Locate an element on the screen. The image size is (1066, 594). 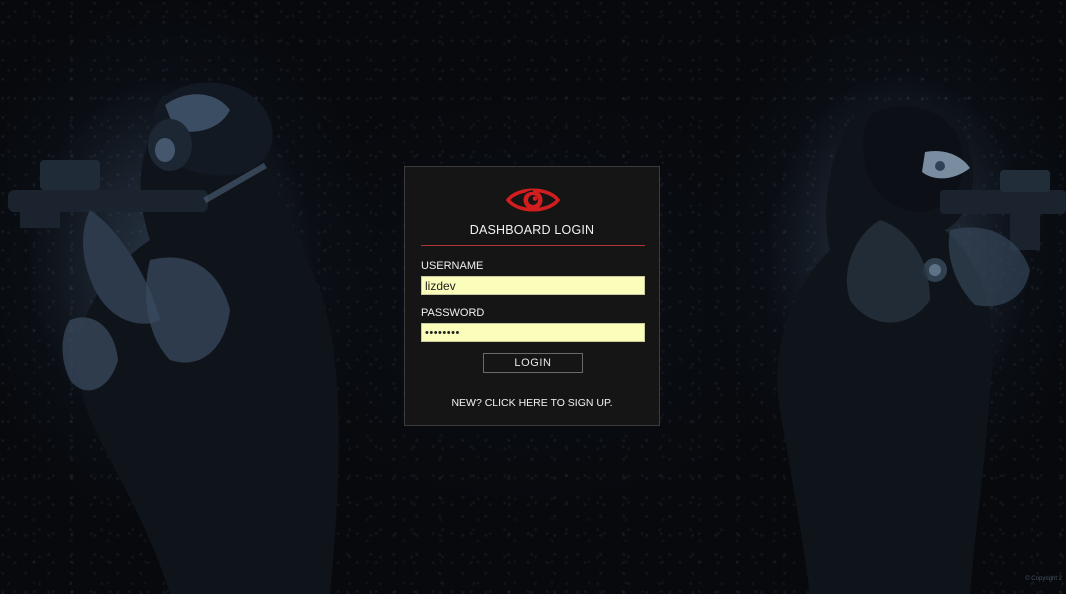
login-button: LOGIN is located at coordinates (533, 363).